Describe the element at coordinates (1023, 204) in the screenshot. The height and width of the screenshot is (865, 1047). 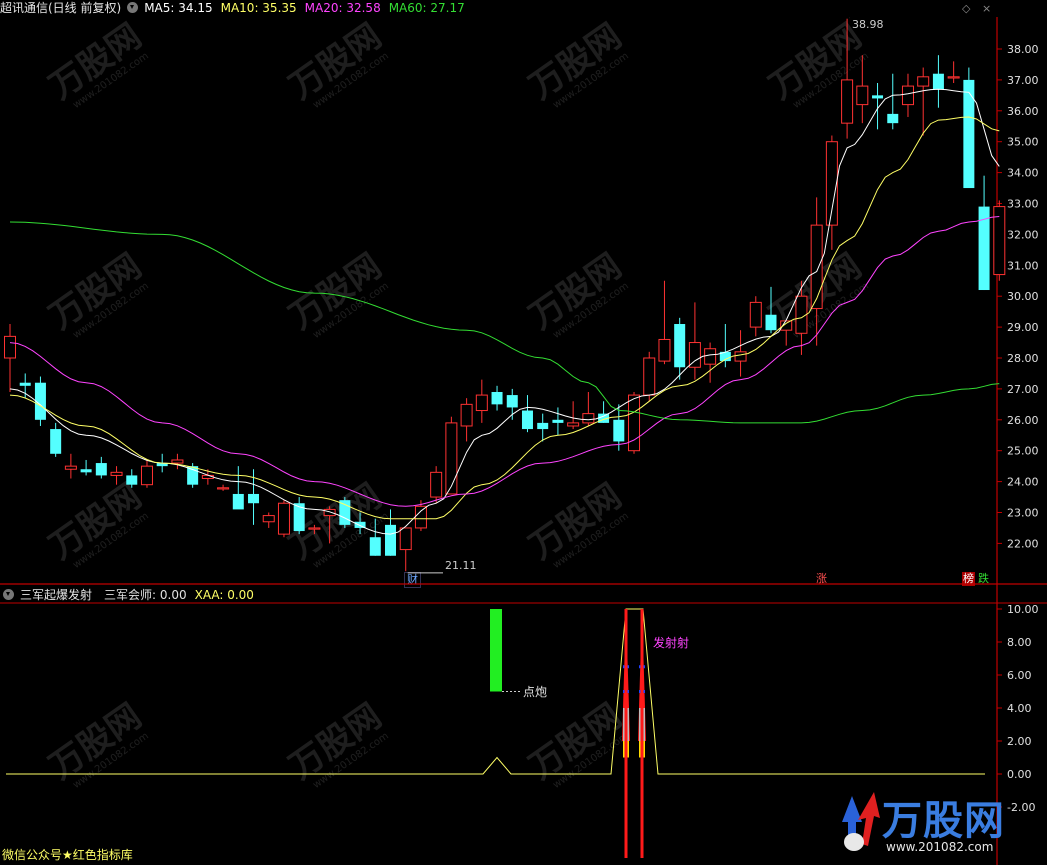
I see `price-tick-label: 33.00` at that location.